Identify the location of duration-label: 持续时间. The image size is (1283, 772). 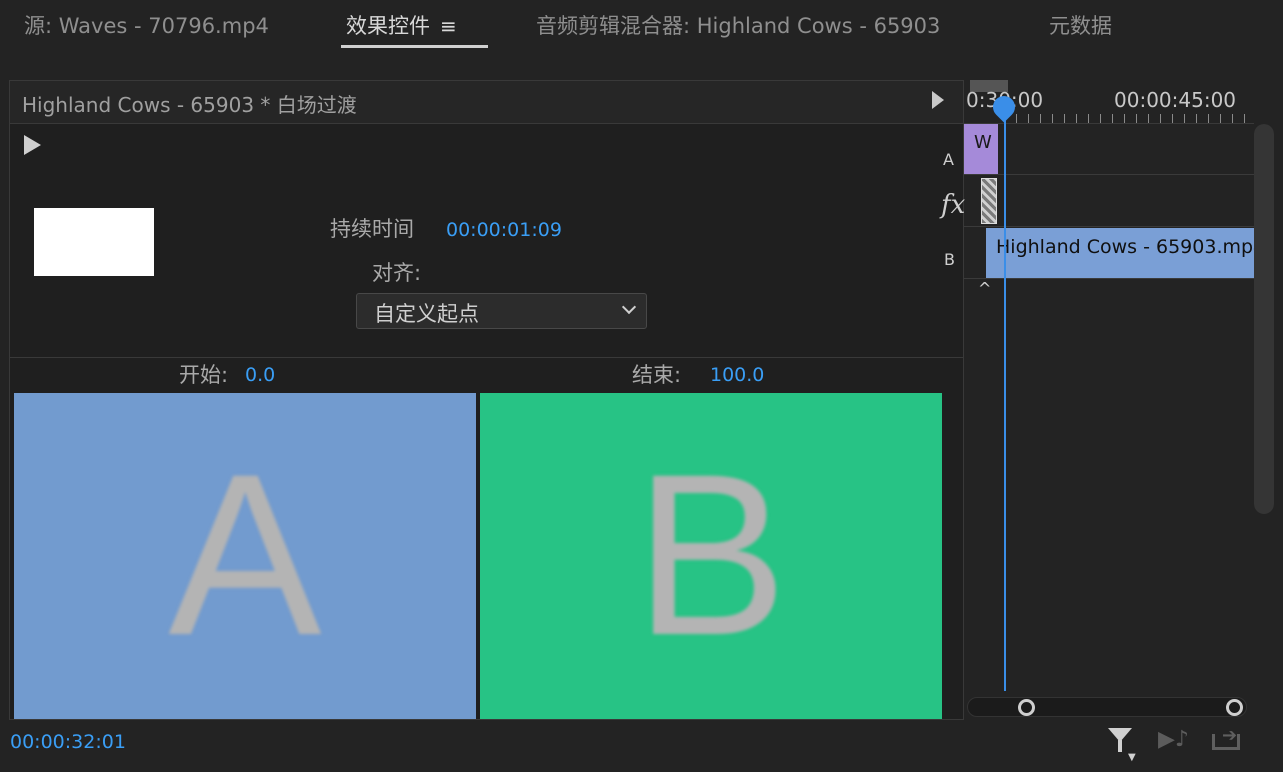
(372, 229).